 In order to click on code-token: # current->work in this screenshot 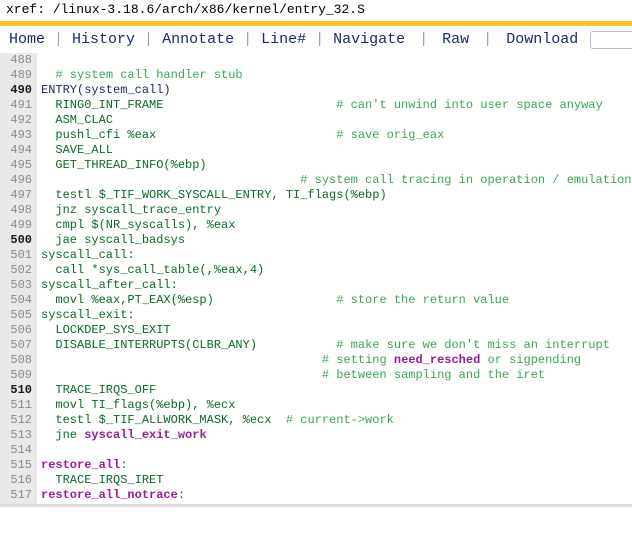, I will do `click(339, 420)`.